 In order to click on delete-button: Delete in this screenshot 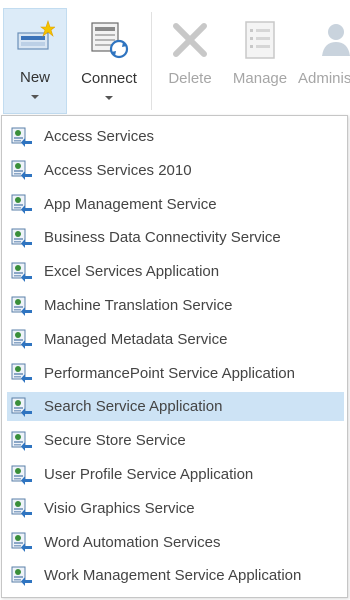, I will do `click(190, 60)`.